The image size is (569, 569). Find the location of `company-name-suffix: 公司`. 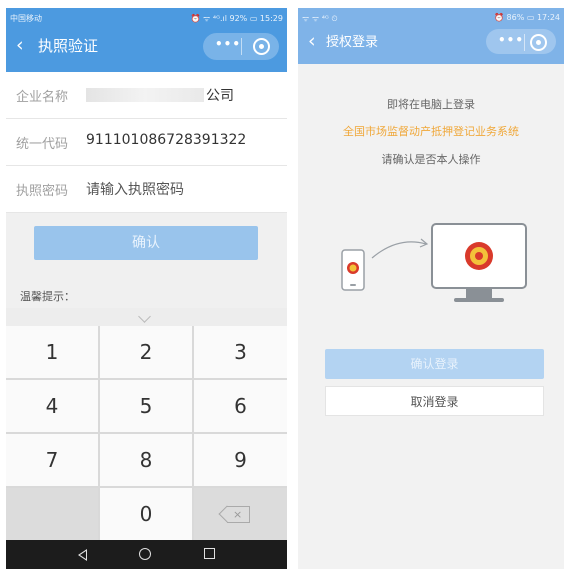

company-name-suffix: 公司 is located at coordinates (220, 96).